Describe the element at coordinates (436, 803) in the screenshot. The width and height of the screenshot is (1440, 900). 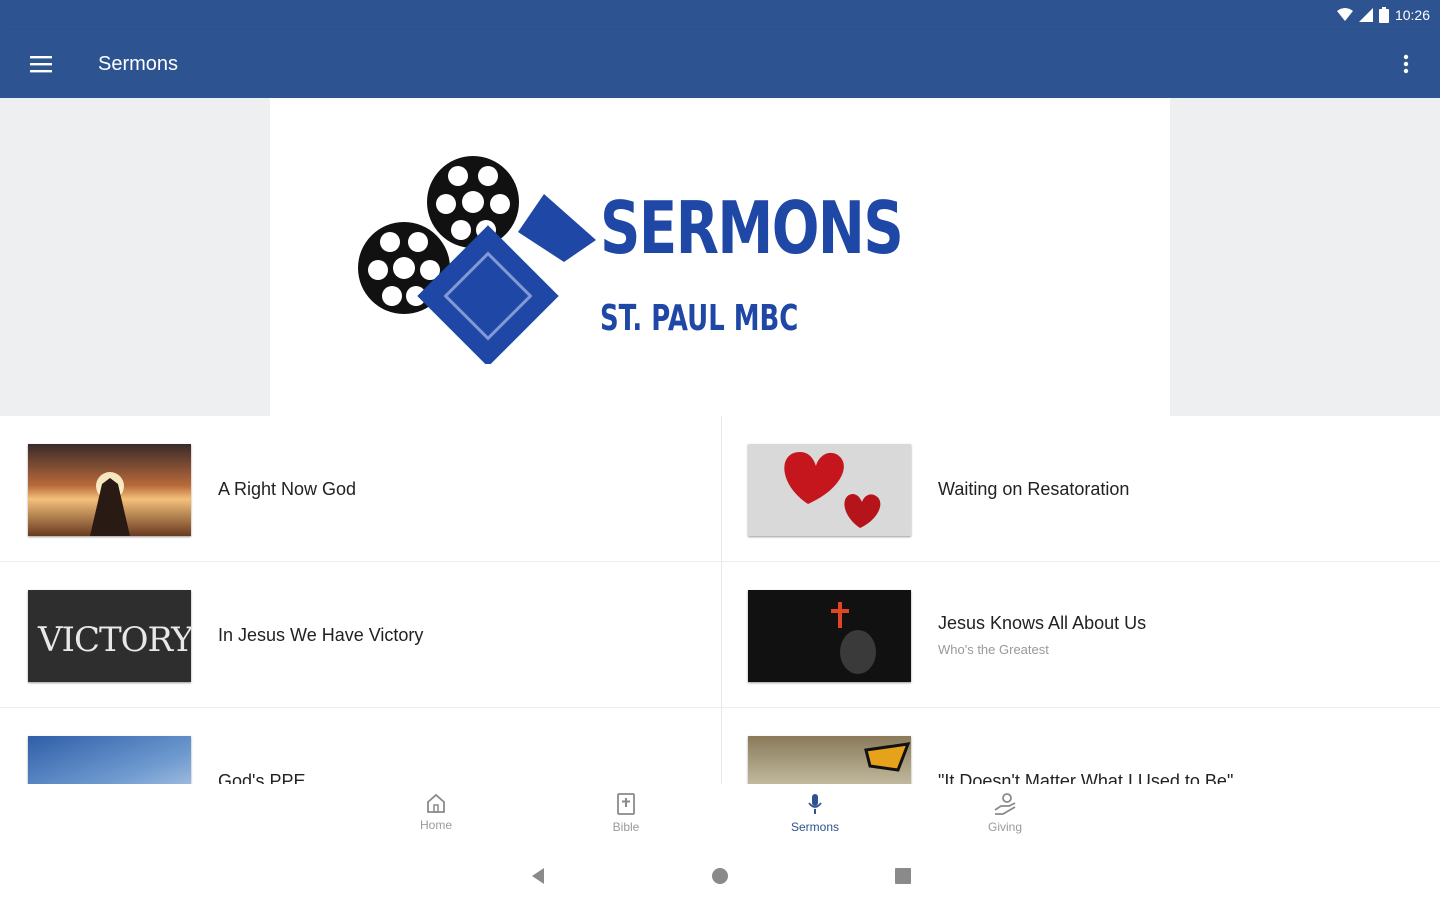
I see `home-icon` at that location.